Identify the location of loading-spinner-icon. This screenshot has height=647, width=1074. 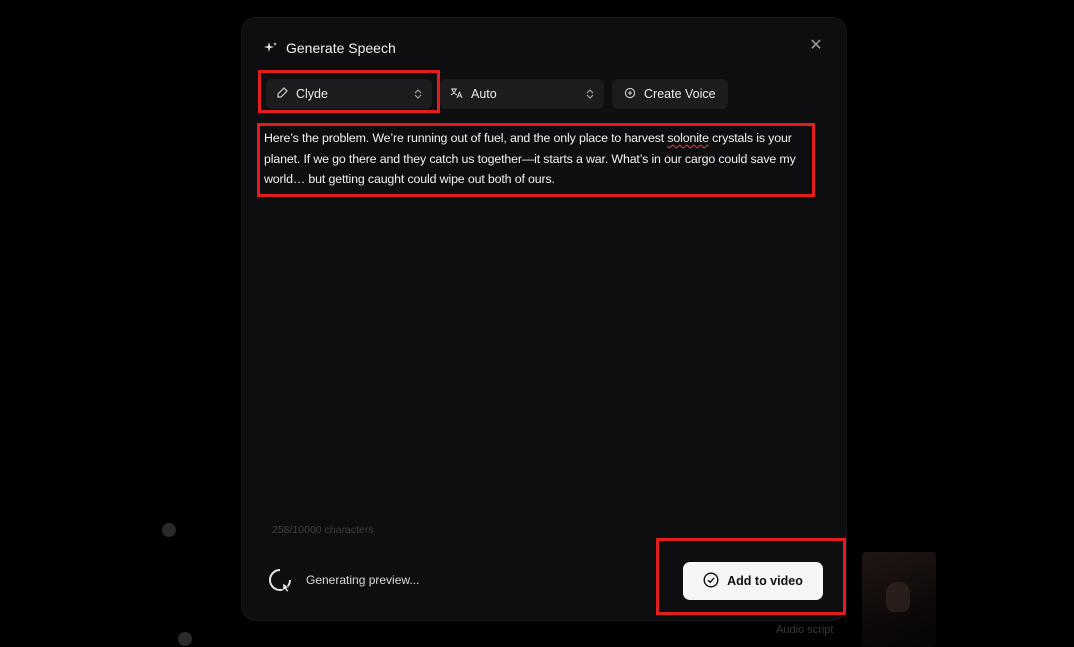
(280, 580).